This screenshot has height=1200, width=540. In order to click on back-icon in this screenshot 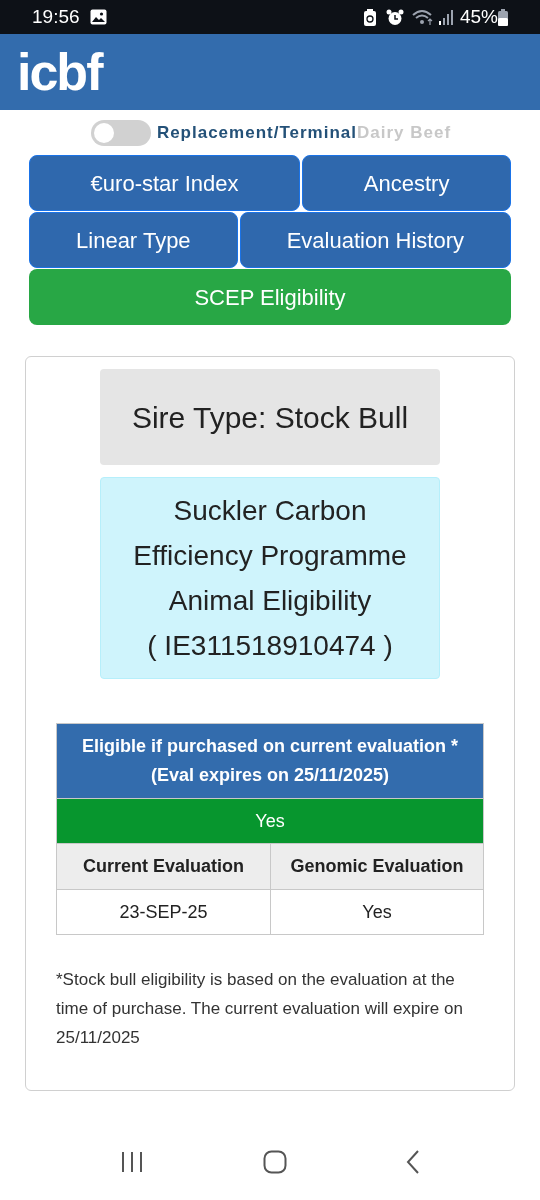, I will do `click(413, 1162)`.